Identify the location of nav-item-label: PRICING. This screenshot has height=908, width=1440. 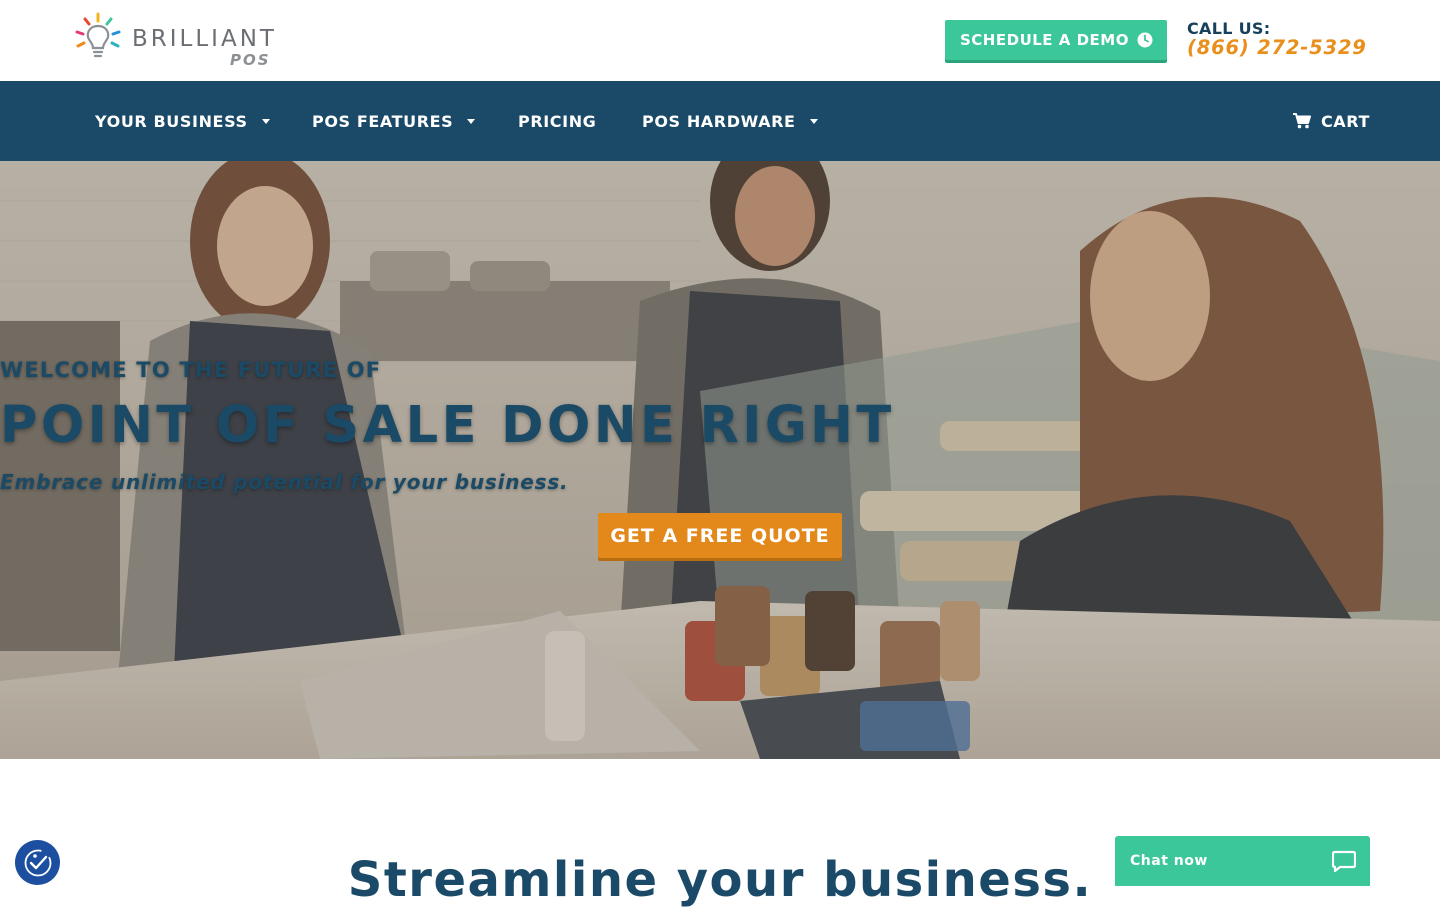
(557, 121).